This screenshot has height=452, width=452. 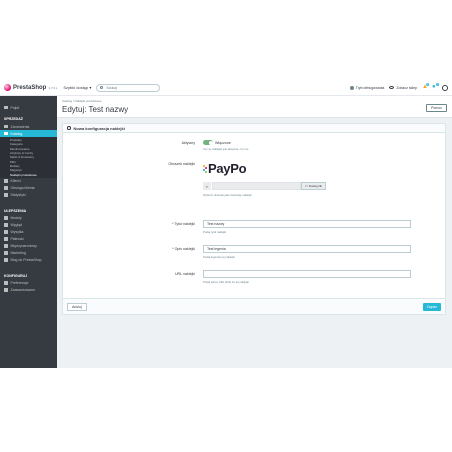 What do you see at coordinates (15, 107) in the screenshot?
I see `sidebar-item-label: Pulpit` at bounding box center [15, 107].